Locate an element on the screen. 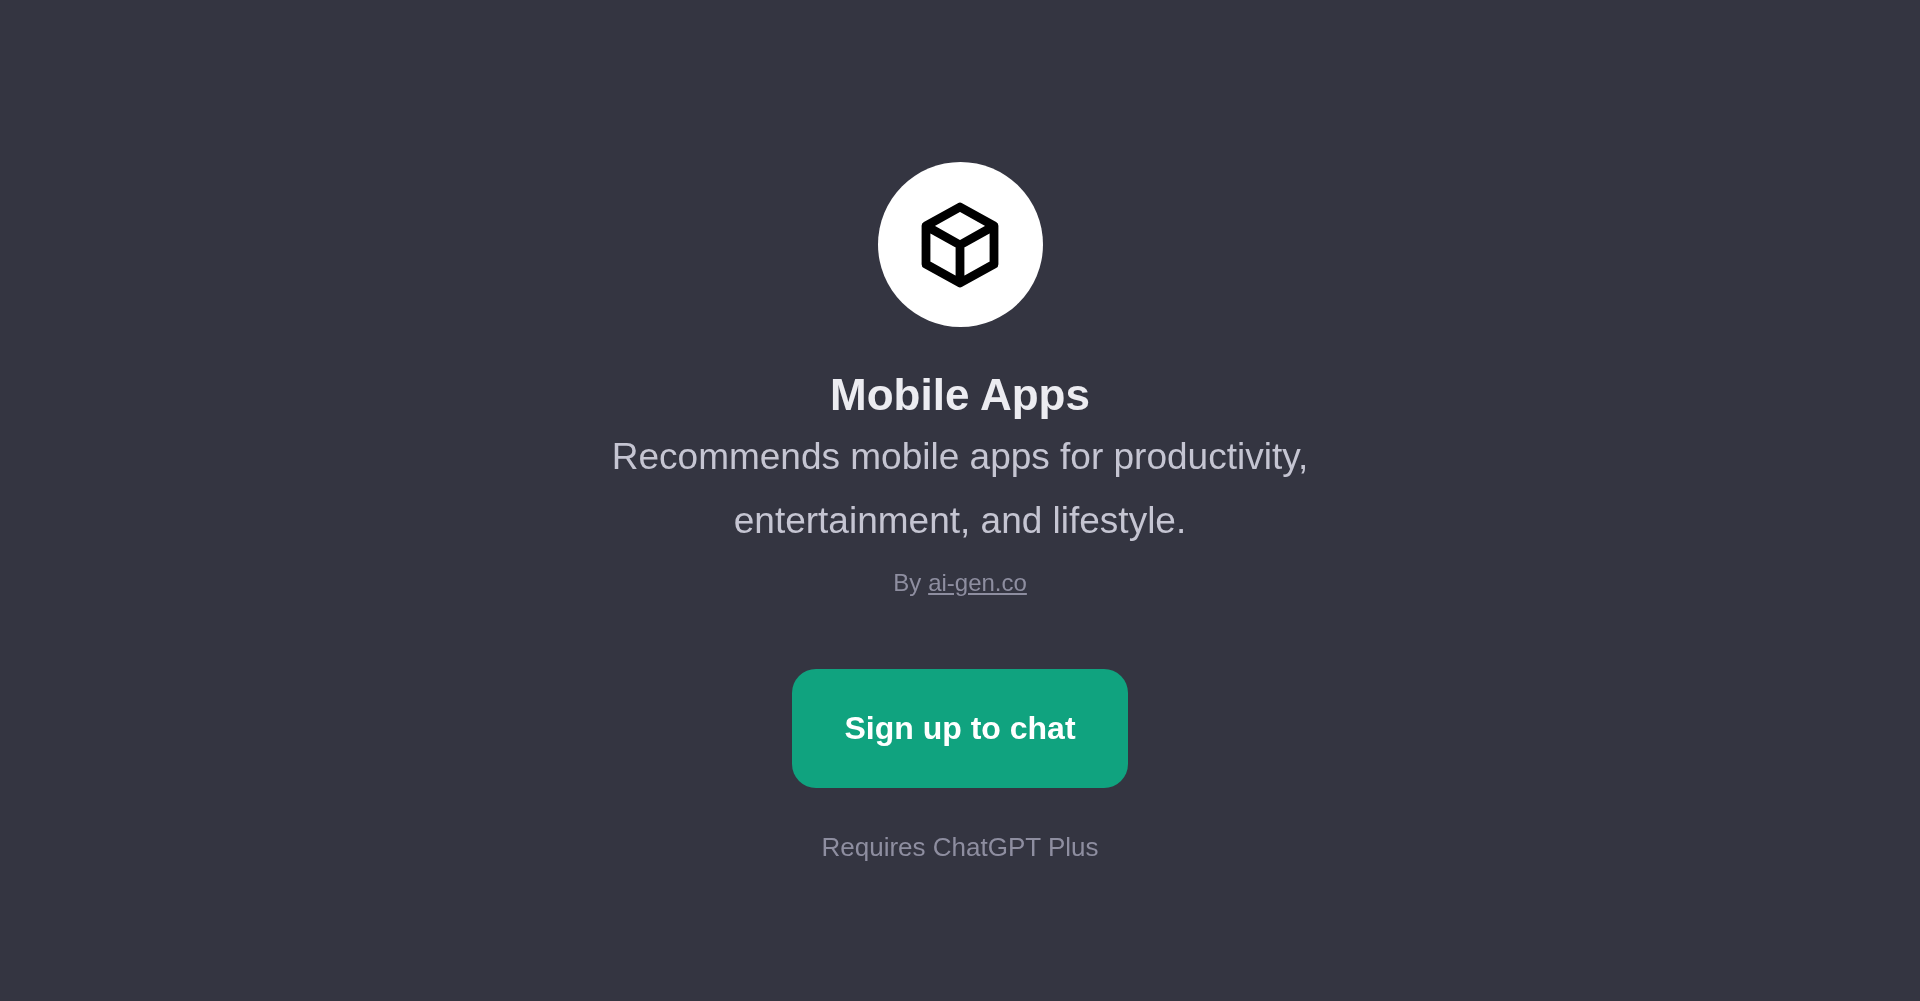  sign-up-button: Sign up to chat is located at coordinates (960, 728).